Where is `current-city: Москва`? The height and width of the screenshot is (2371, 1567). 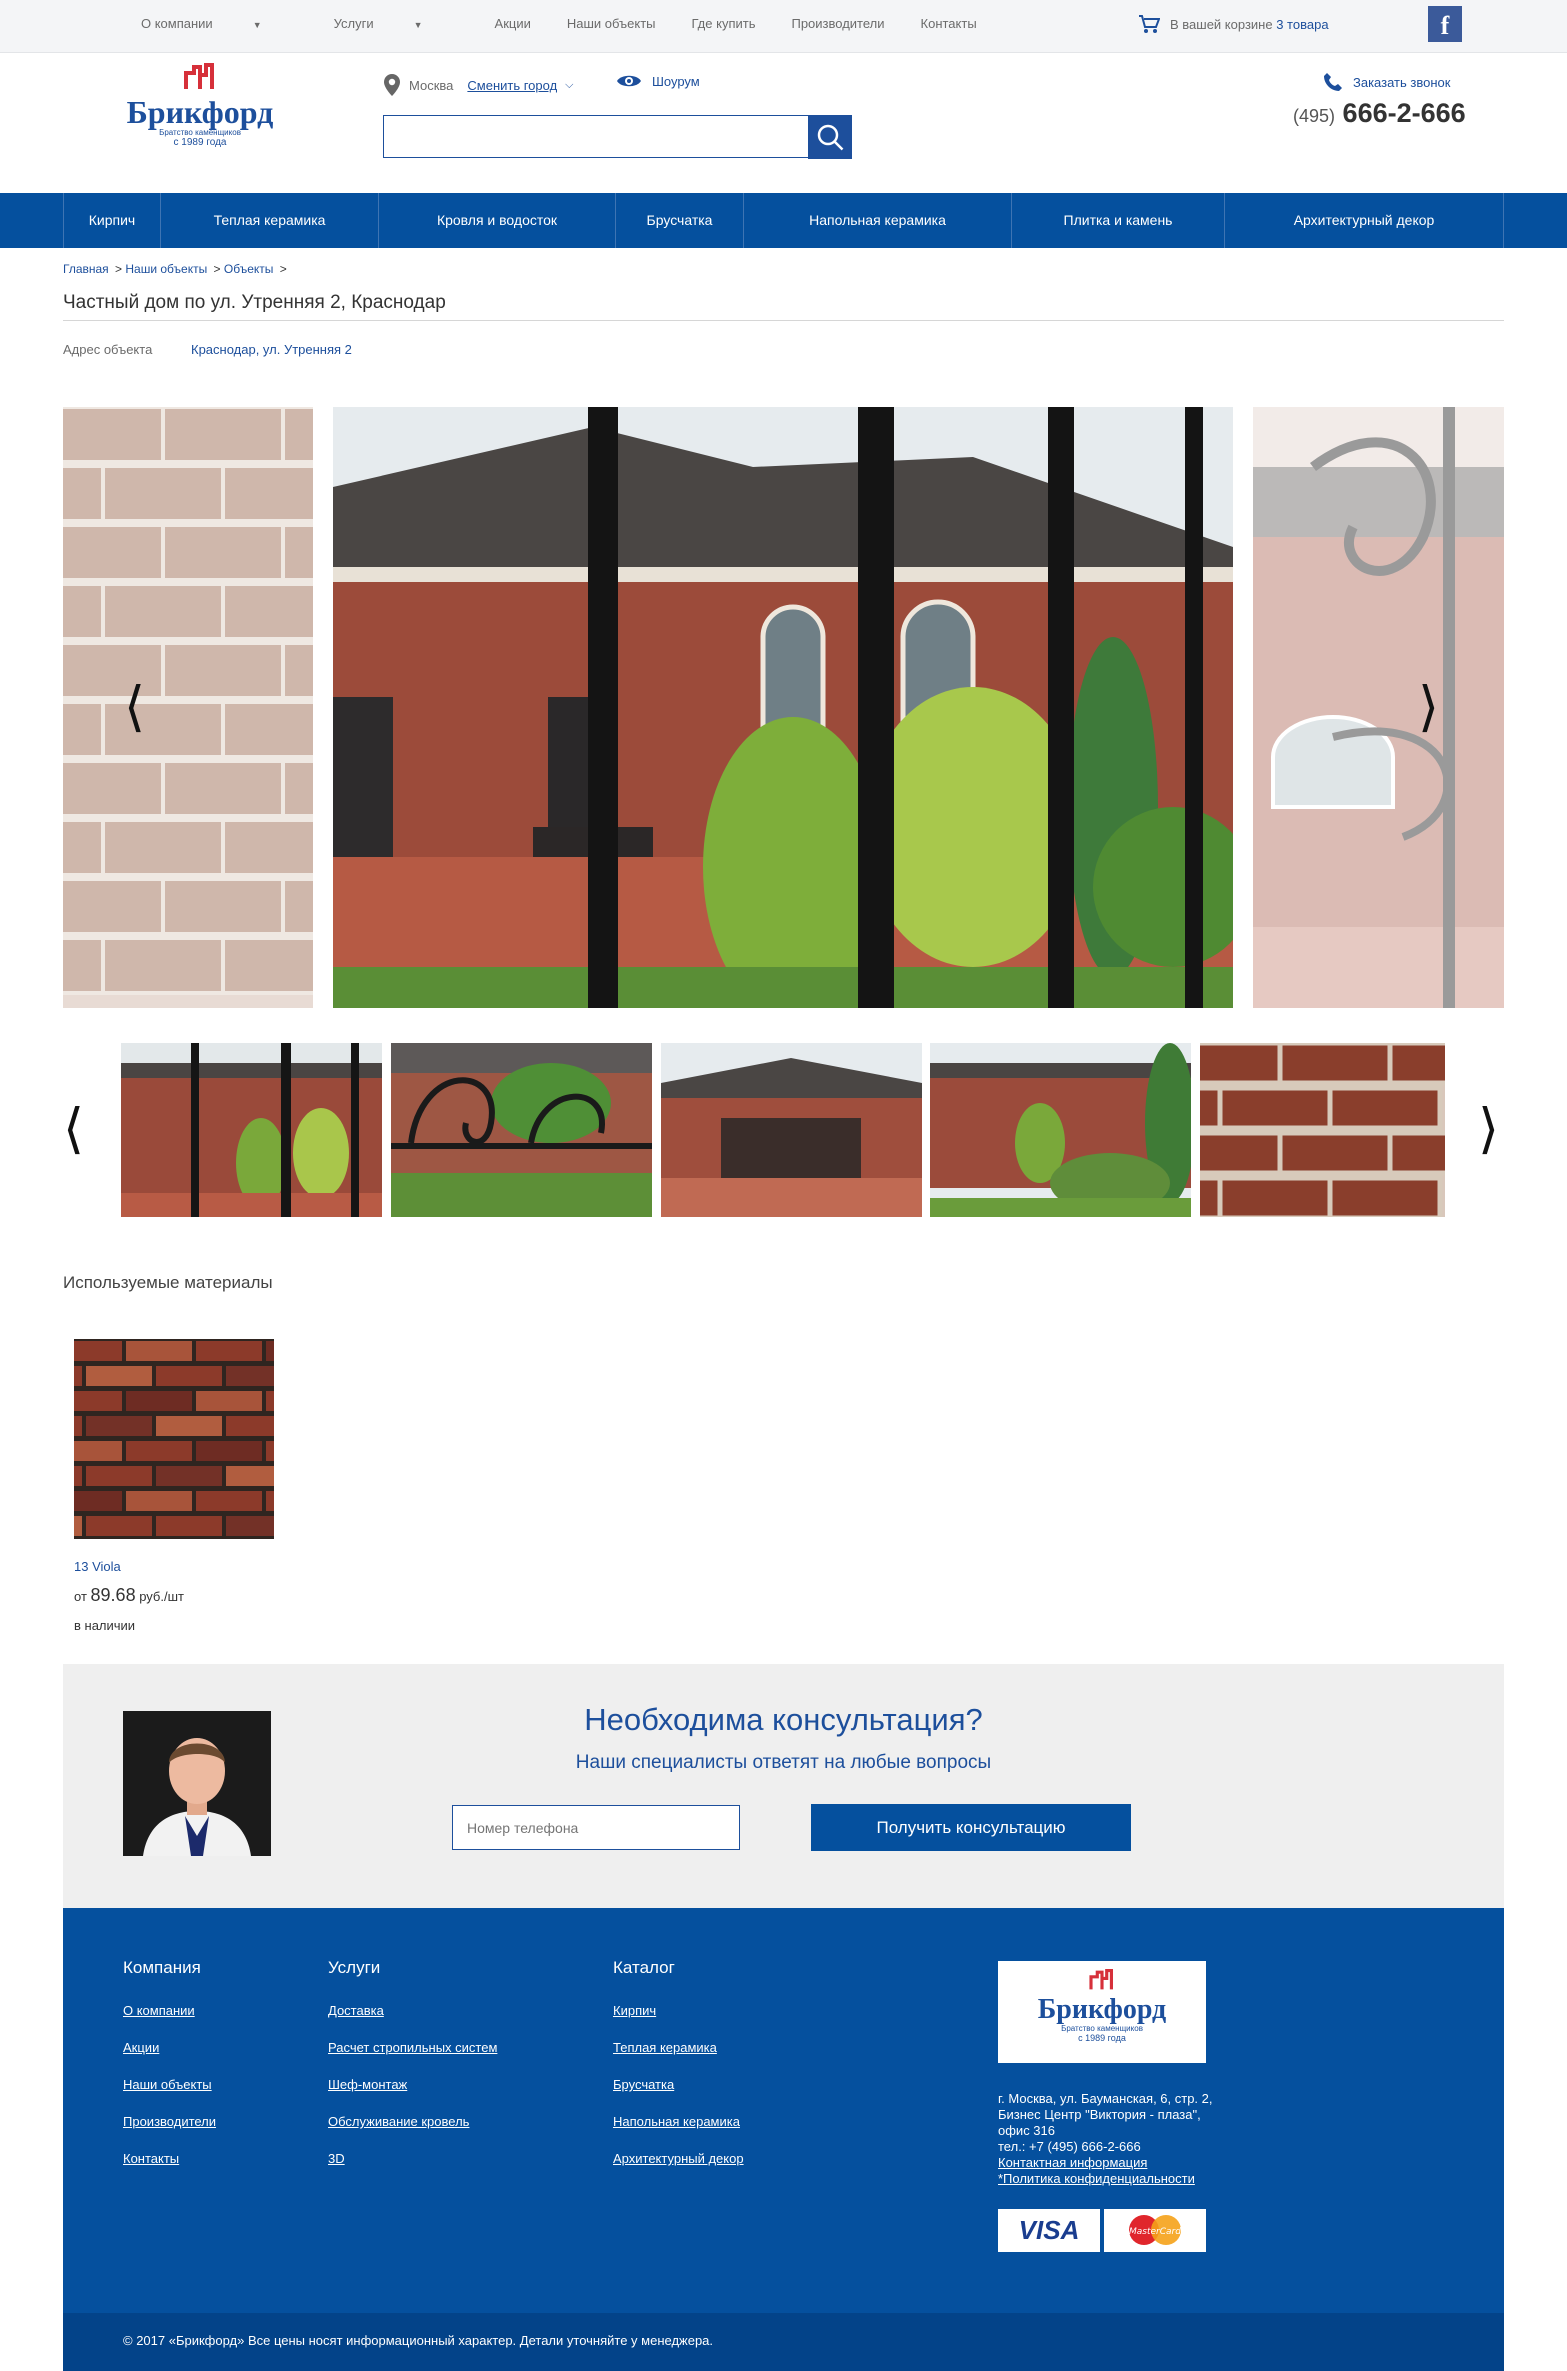 current-city: Москва is located at coordinates (431, 85).